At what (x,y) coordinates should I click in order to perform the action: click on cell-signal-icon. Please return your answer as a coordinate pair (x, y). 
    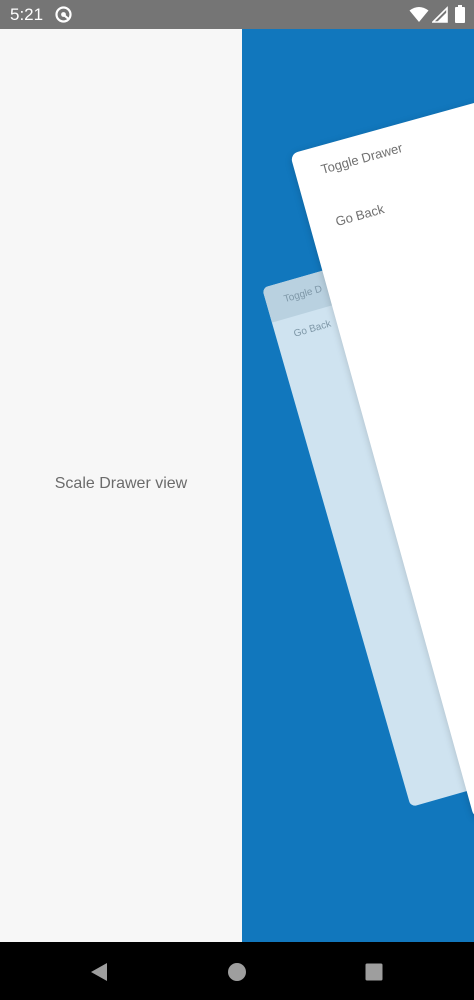
    Looking at the image, I should click on (440, 14).